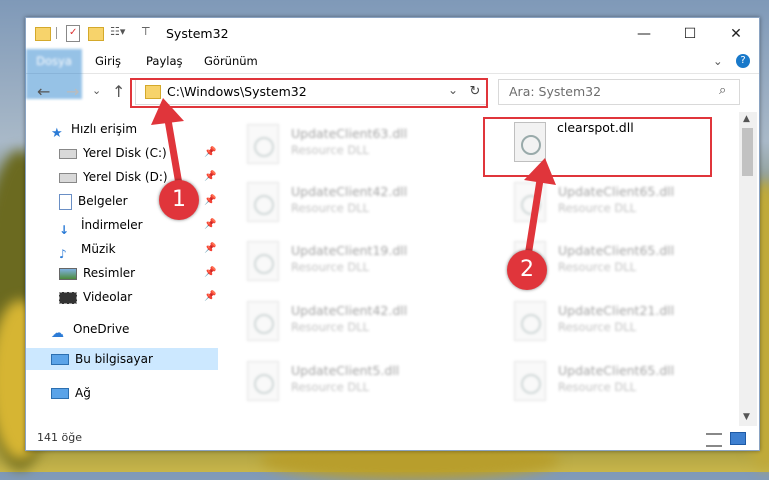 The image size is (769, 480). What do you see at coordinates (527, 270) in the screenshot?
I see `step-2-badge: 2` at bounding box center [527, 270].